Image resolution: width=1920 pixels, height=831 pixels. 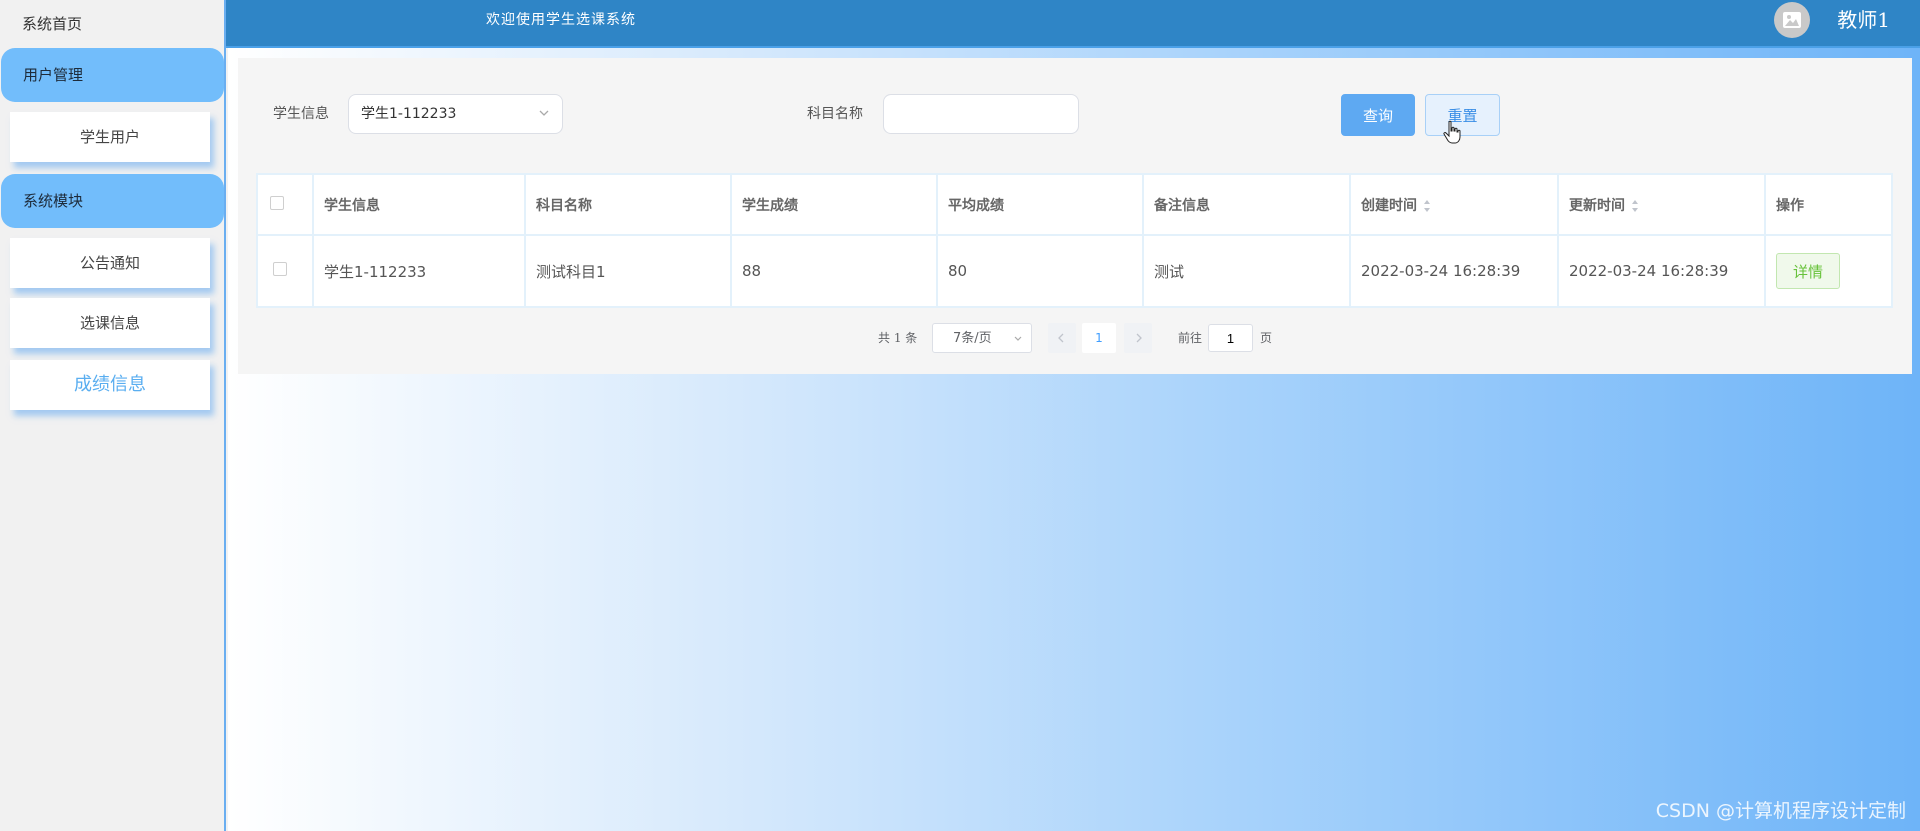 I want to click on chevron-left-icon, so click(x=1061, y=338).